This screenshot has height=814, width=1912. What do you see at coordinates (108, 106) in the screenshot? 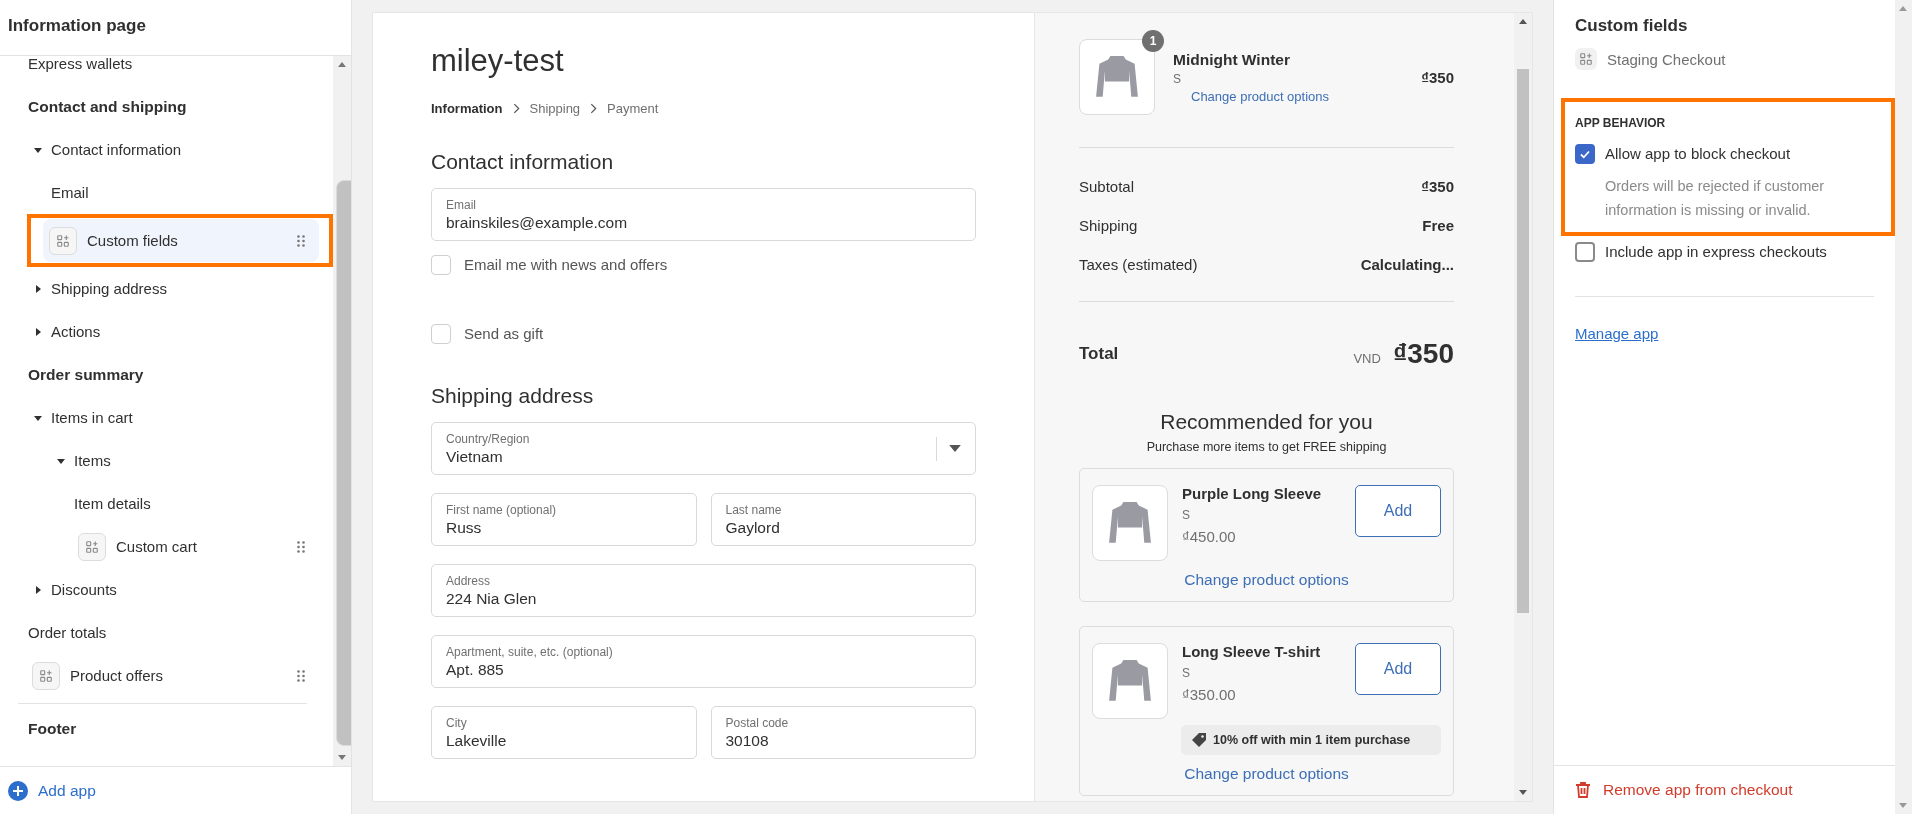
I see `section-heading: Contact and shipping` at bounding box center [108, 106].